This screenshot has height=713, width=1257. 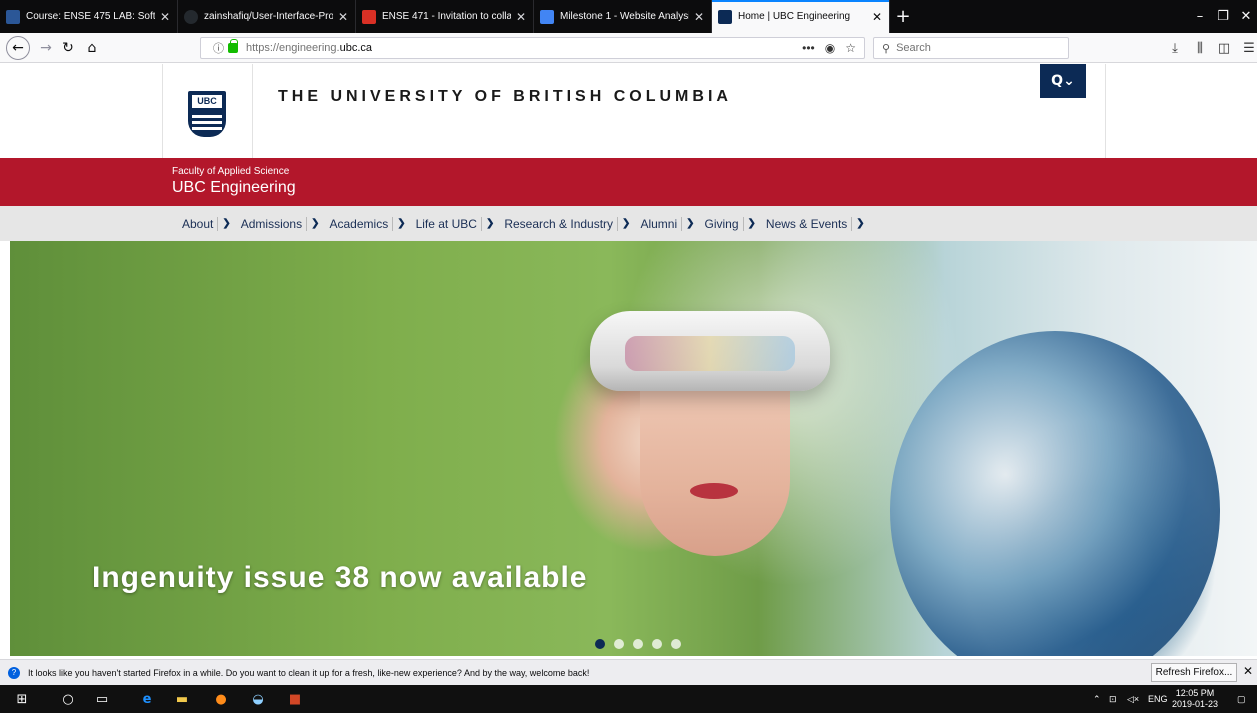 What do you see at coordinates (92, 48) in the screenshot?
I see `home-button: ⌂` at bounding box center [92, 48].